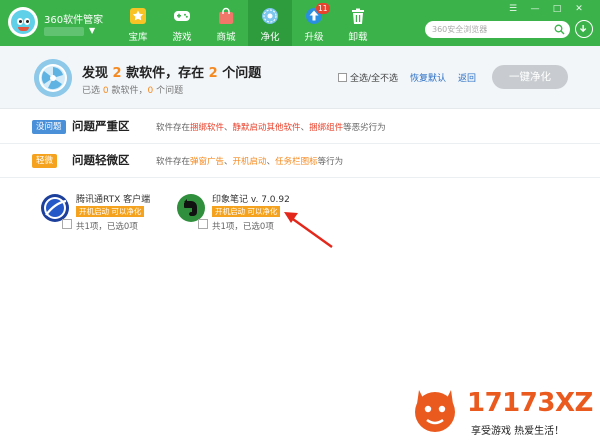 This screenshot has height=445, width=600. Describe the element at coordinates (435, 411) in the screenshot. I see `mascot-logo-icon` at that location.